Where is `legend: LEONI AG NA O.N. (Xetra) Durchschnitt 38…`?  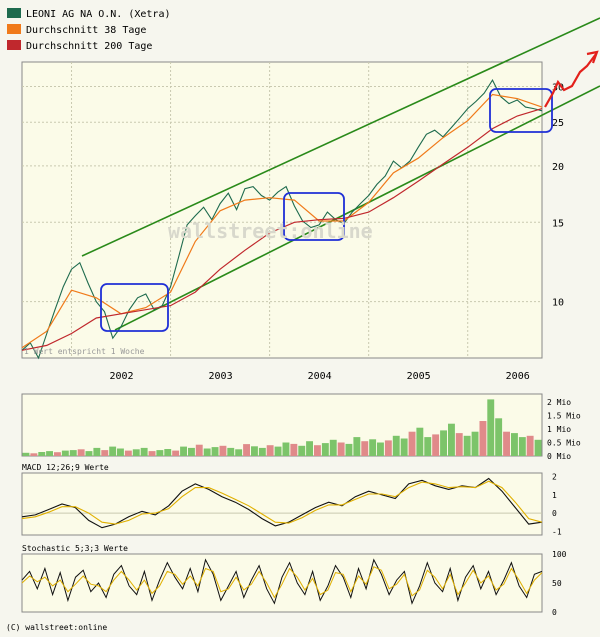 legend: LEONI AG NA O.N. (Xetra) Durchschnitt 38… is located at coordinates (89, 30).